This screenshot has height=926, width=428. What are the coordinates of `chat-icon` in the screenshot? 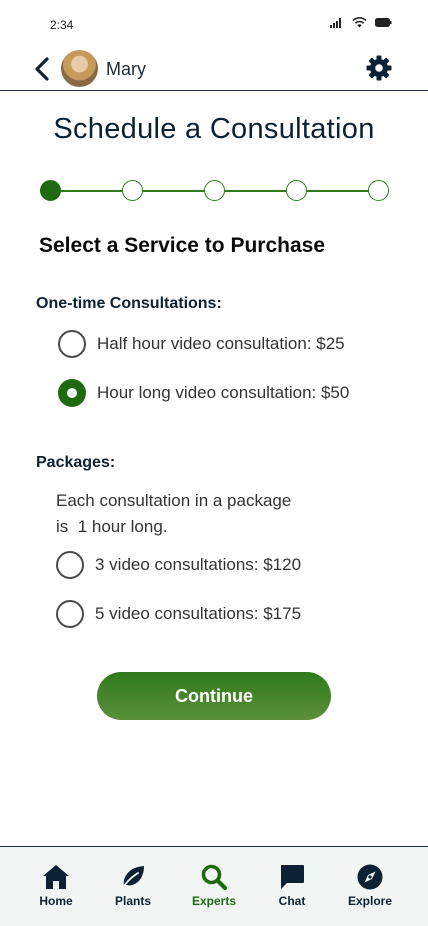 It's located at (292, 877).